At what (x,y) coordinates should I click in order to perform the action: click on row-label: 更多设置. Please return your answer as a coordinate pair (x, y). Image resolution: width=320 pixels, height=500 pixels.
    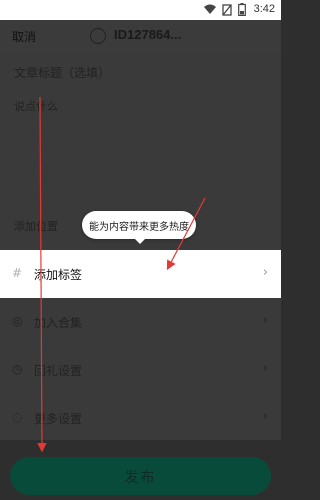
    Looking at the image, I should click on (58, 419).